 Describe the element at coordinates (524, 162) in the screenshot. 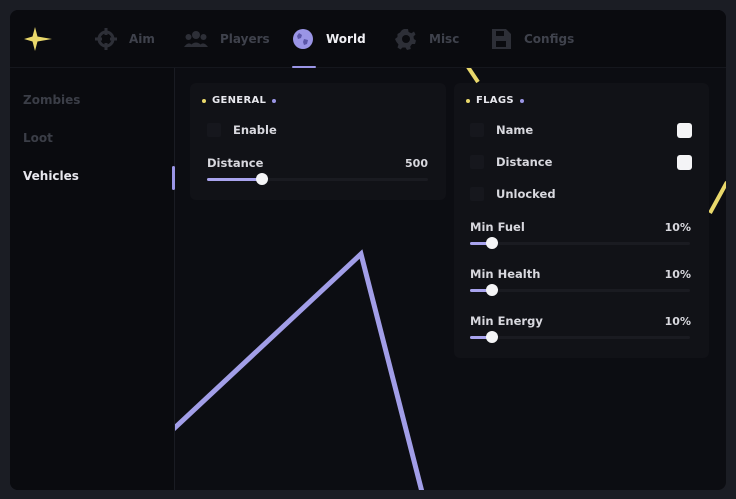

I see `flag-distance-label: Distance` at that location.